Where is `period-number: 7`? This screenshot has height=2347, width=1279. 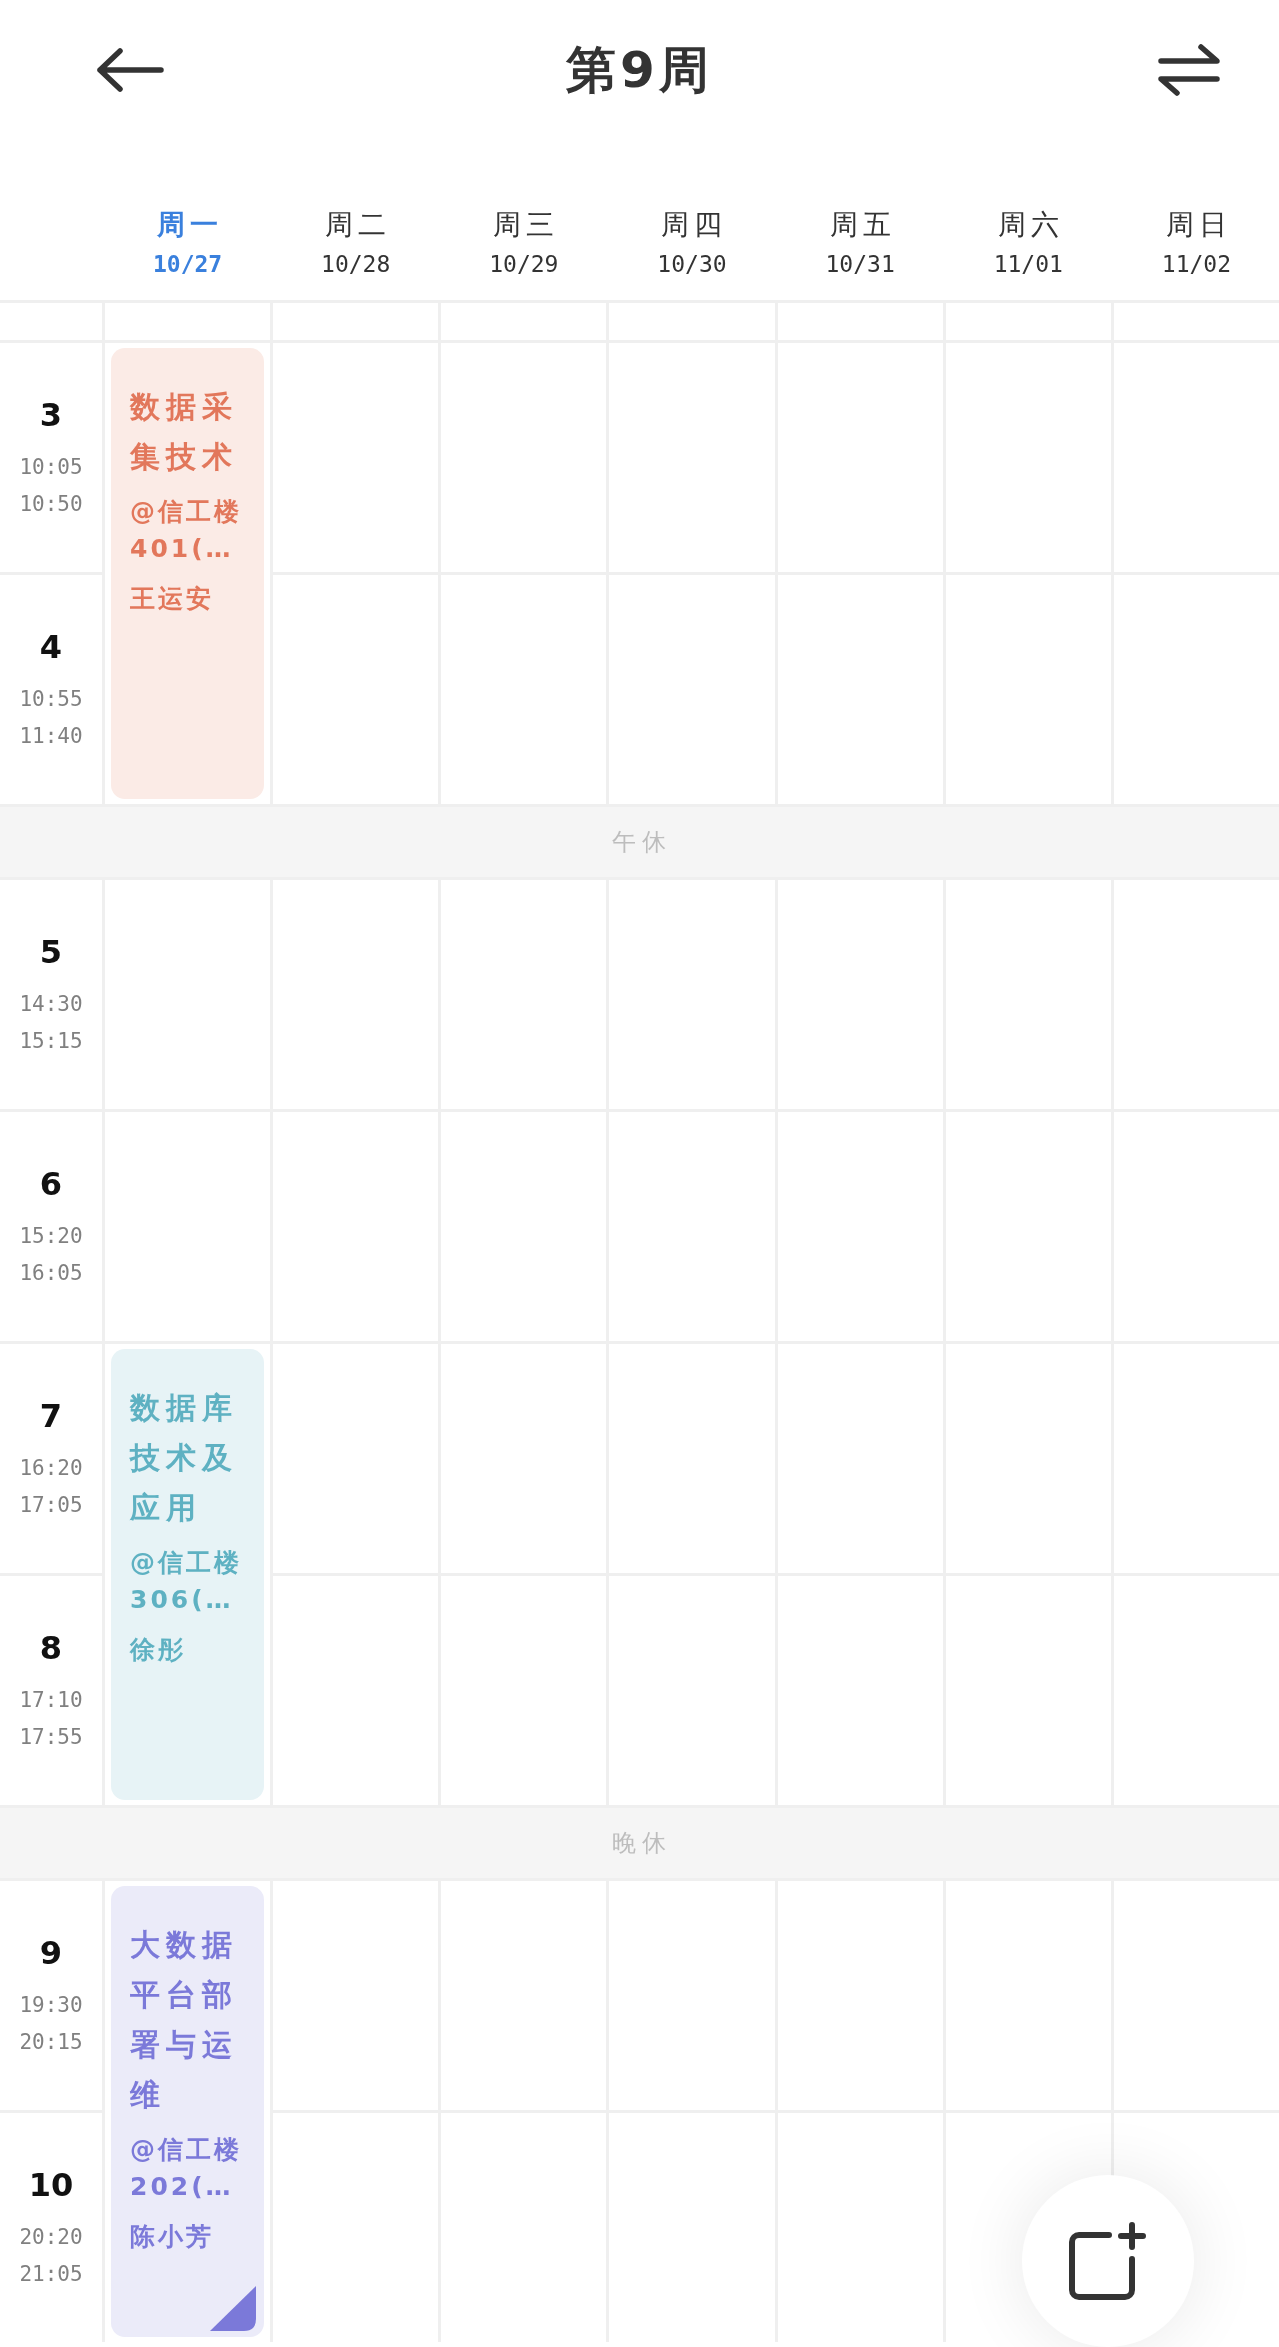 period-number: 7 is located at coordinates (51, 1416).